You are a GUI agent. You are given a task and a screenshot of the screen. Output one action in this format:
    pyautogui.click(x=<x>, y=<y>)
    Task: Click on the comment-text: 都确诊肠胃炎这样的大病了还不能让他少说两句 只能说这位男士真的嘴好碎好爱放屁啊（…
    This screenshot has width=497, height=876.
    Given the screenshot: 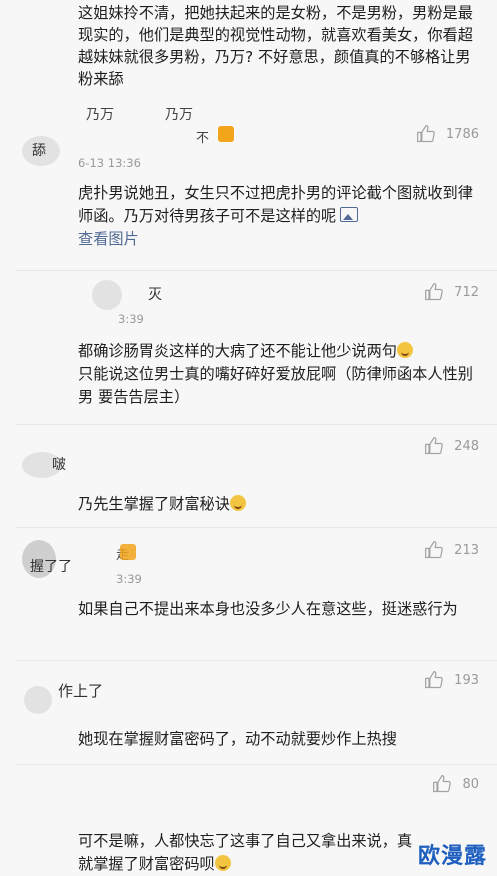 What is the action you would take?
    pyautogui.click(x=275, y=374)
    